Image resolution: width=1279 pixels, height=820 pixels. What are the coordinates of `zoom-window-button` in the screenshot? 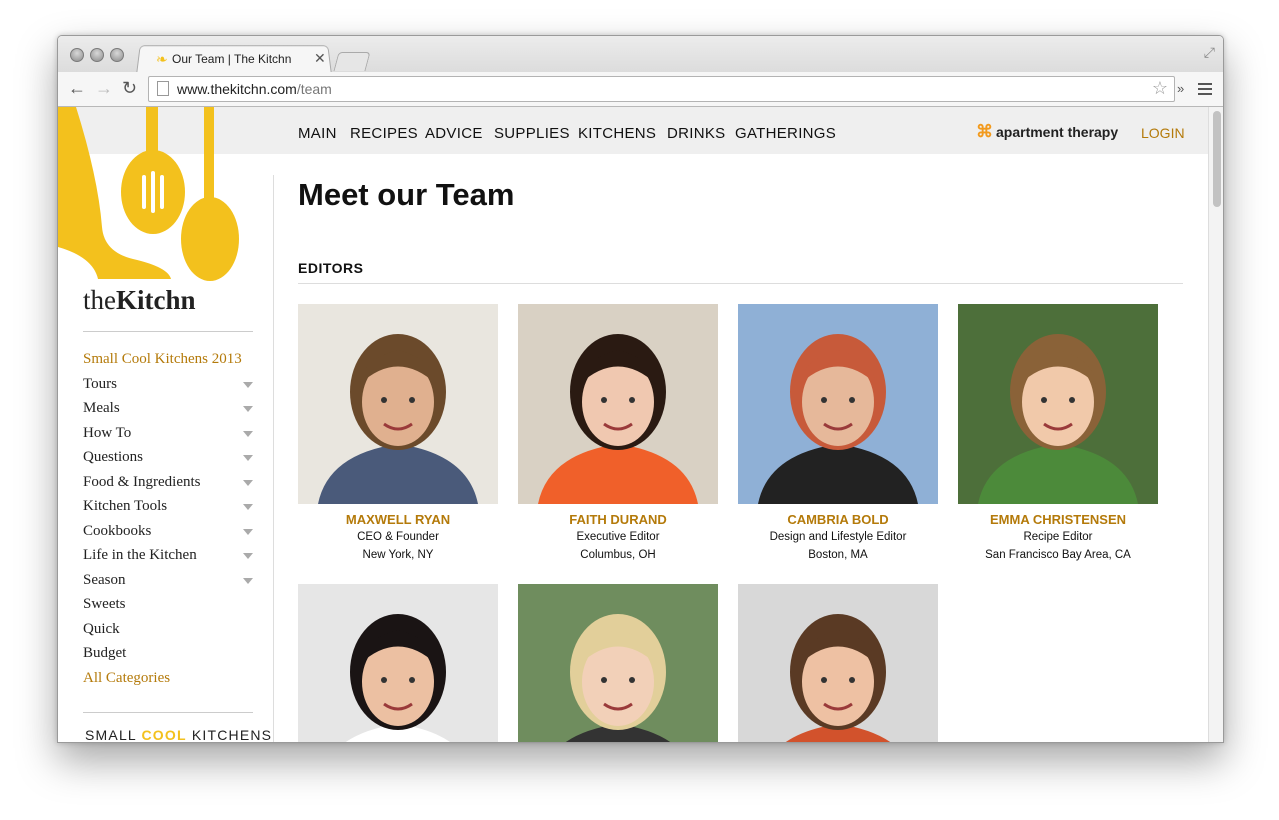 It's located at (117, 55).